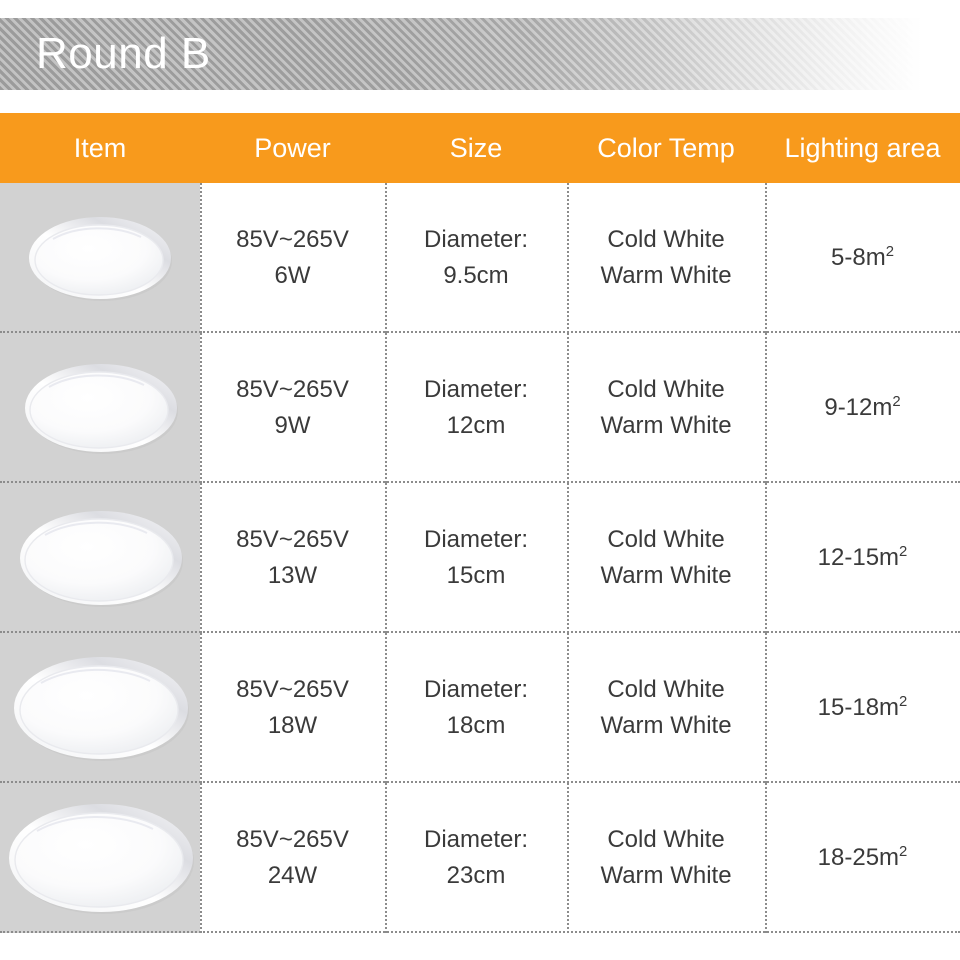 The height and width of the screenshot is (960, 960). I want to click on lighting-area-cell: 15-18m2, so click(862, 708).